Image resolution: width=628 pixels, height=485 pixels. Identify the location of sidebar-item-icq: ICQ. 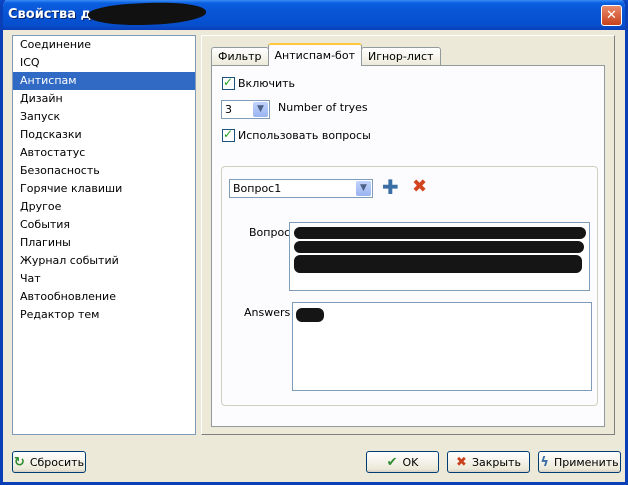
(104, 63).